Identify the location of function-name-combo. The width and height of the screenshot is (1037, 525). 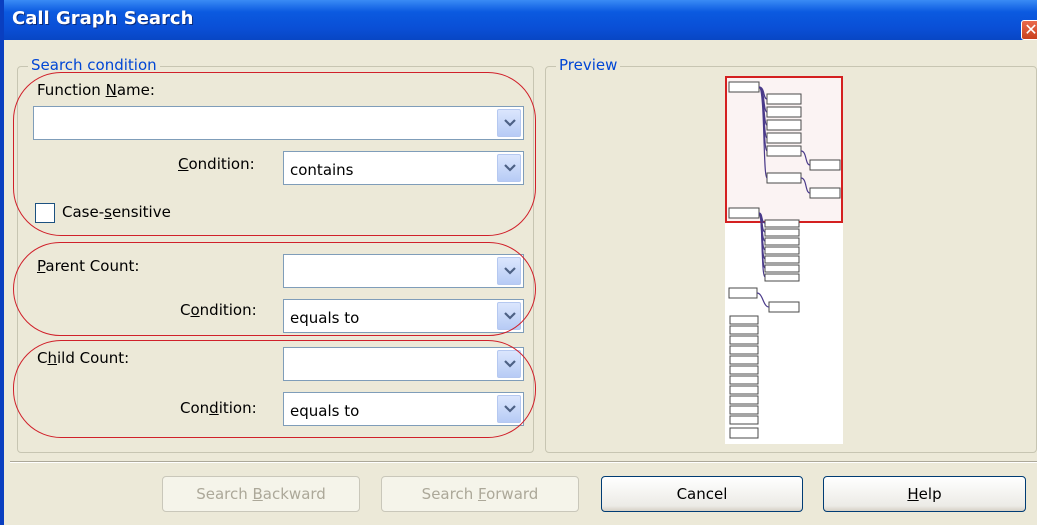
(278, 123).